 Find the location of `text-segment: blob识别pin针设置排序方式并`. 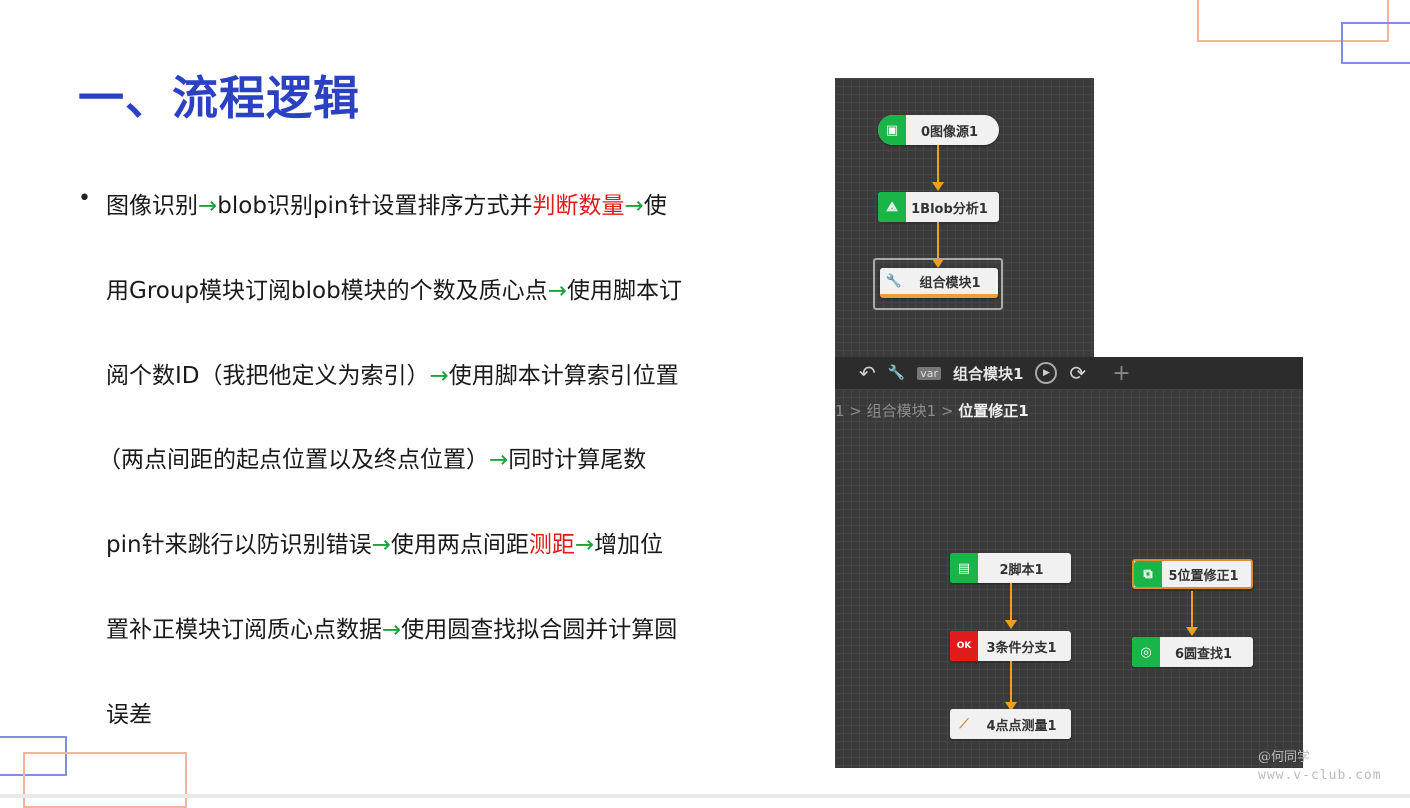

text-segment: blob识别pin针设置排序方式并 is located at coordinates (375, 206).